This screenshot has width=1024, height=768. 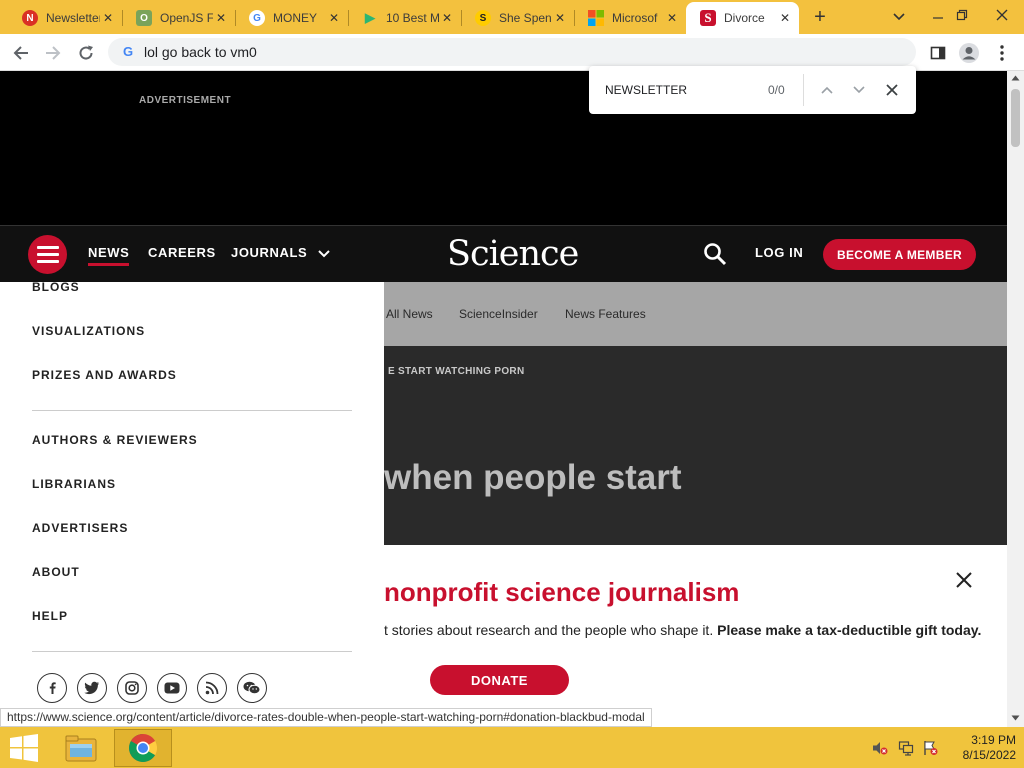 I want to click on menu-item-visualizations: VISUALIZATIONS, so click(x=88, y=331).